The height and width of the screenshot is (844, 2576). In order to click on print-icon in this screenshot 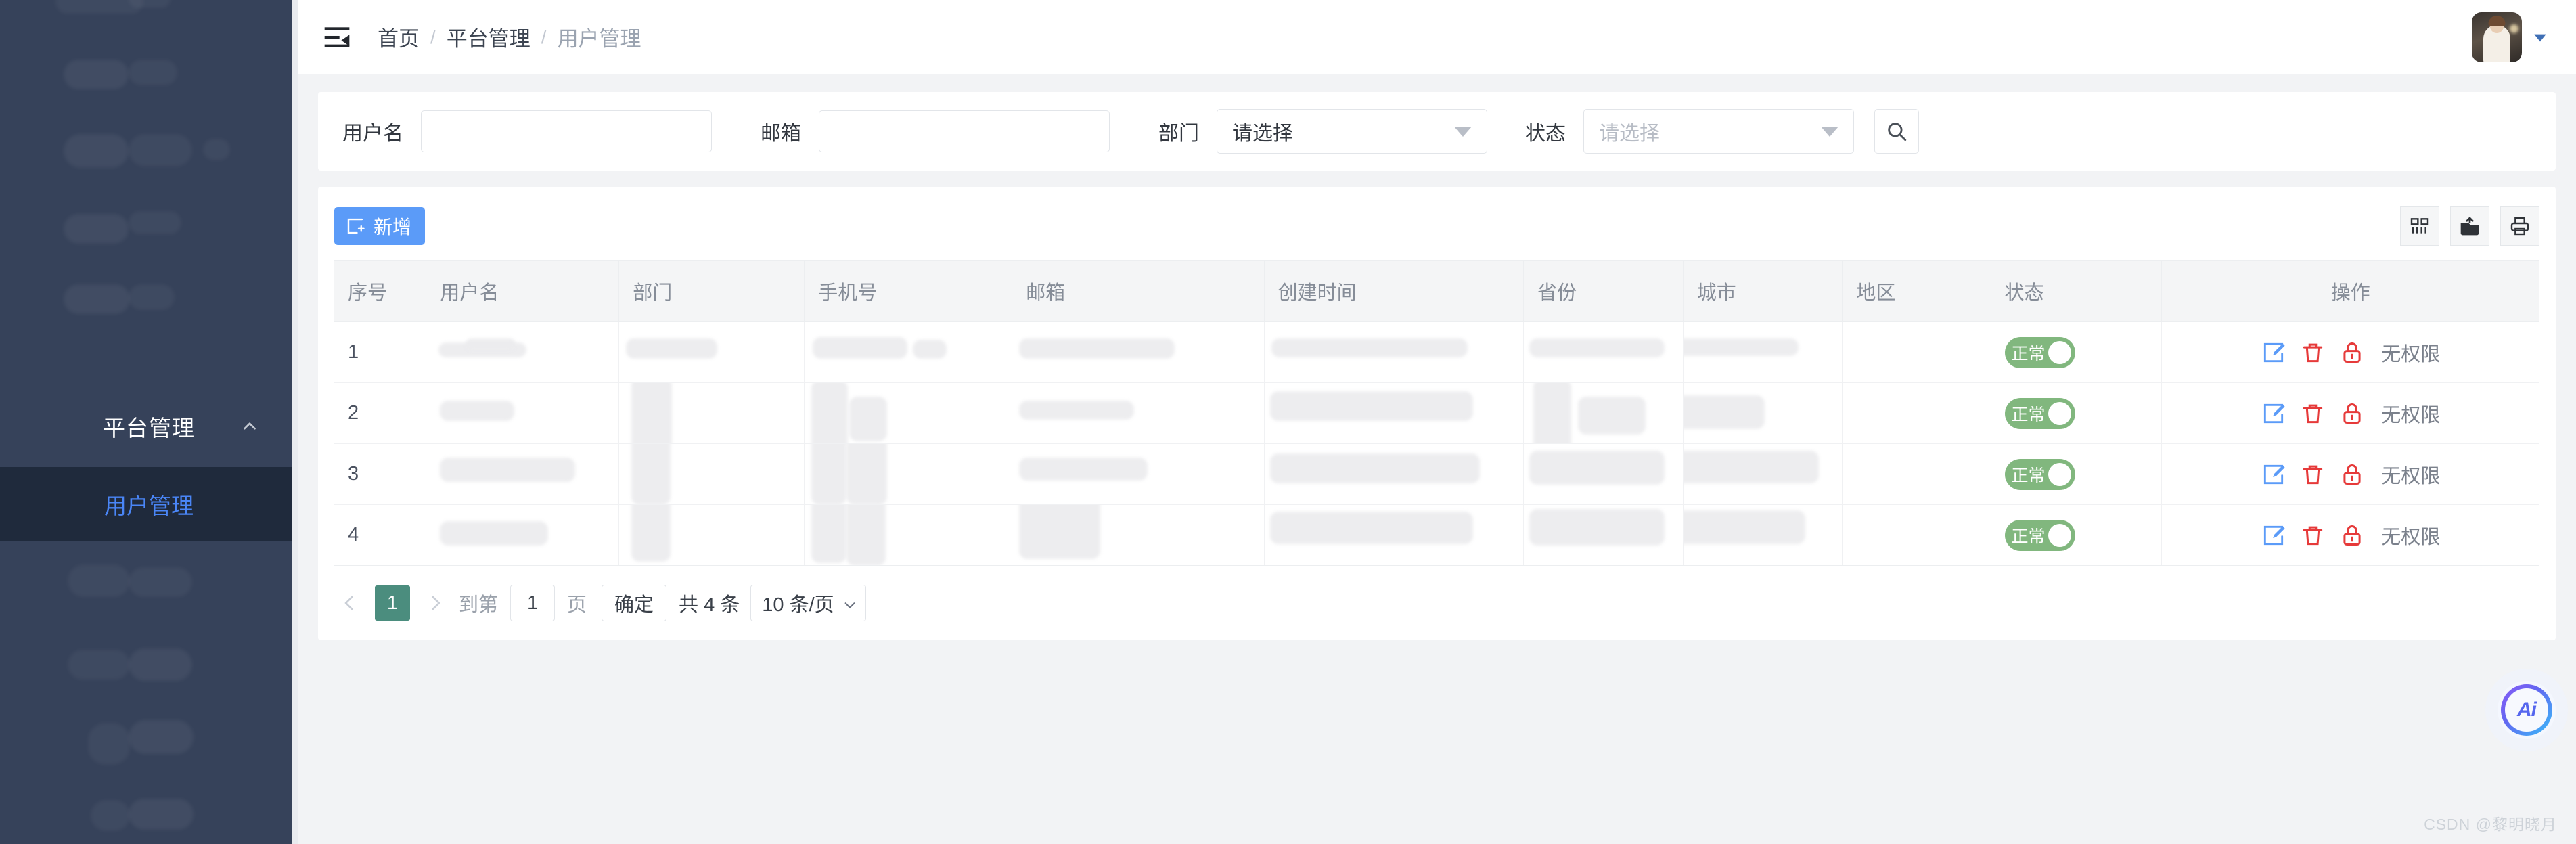, I will do `click(2519, 226)`.